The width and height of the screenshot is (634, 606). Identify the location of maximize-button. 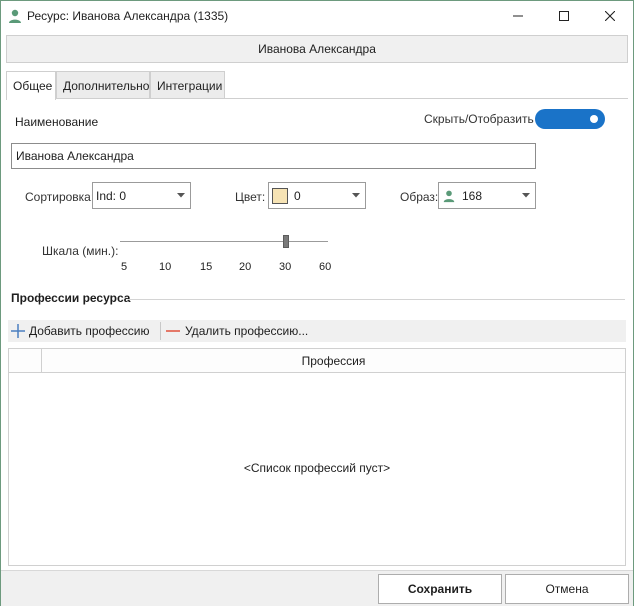
(564, 16).